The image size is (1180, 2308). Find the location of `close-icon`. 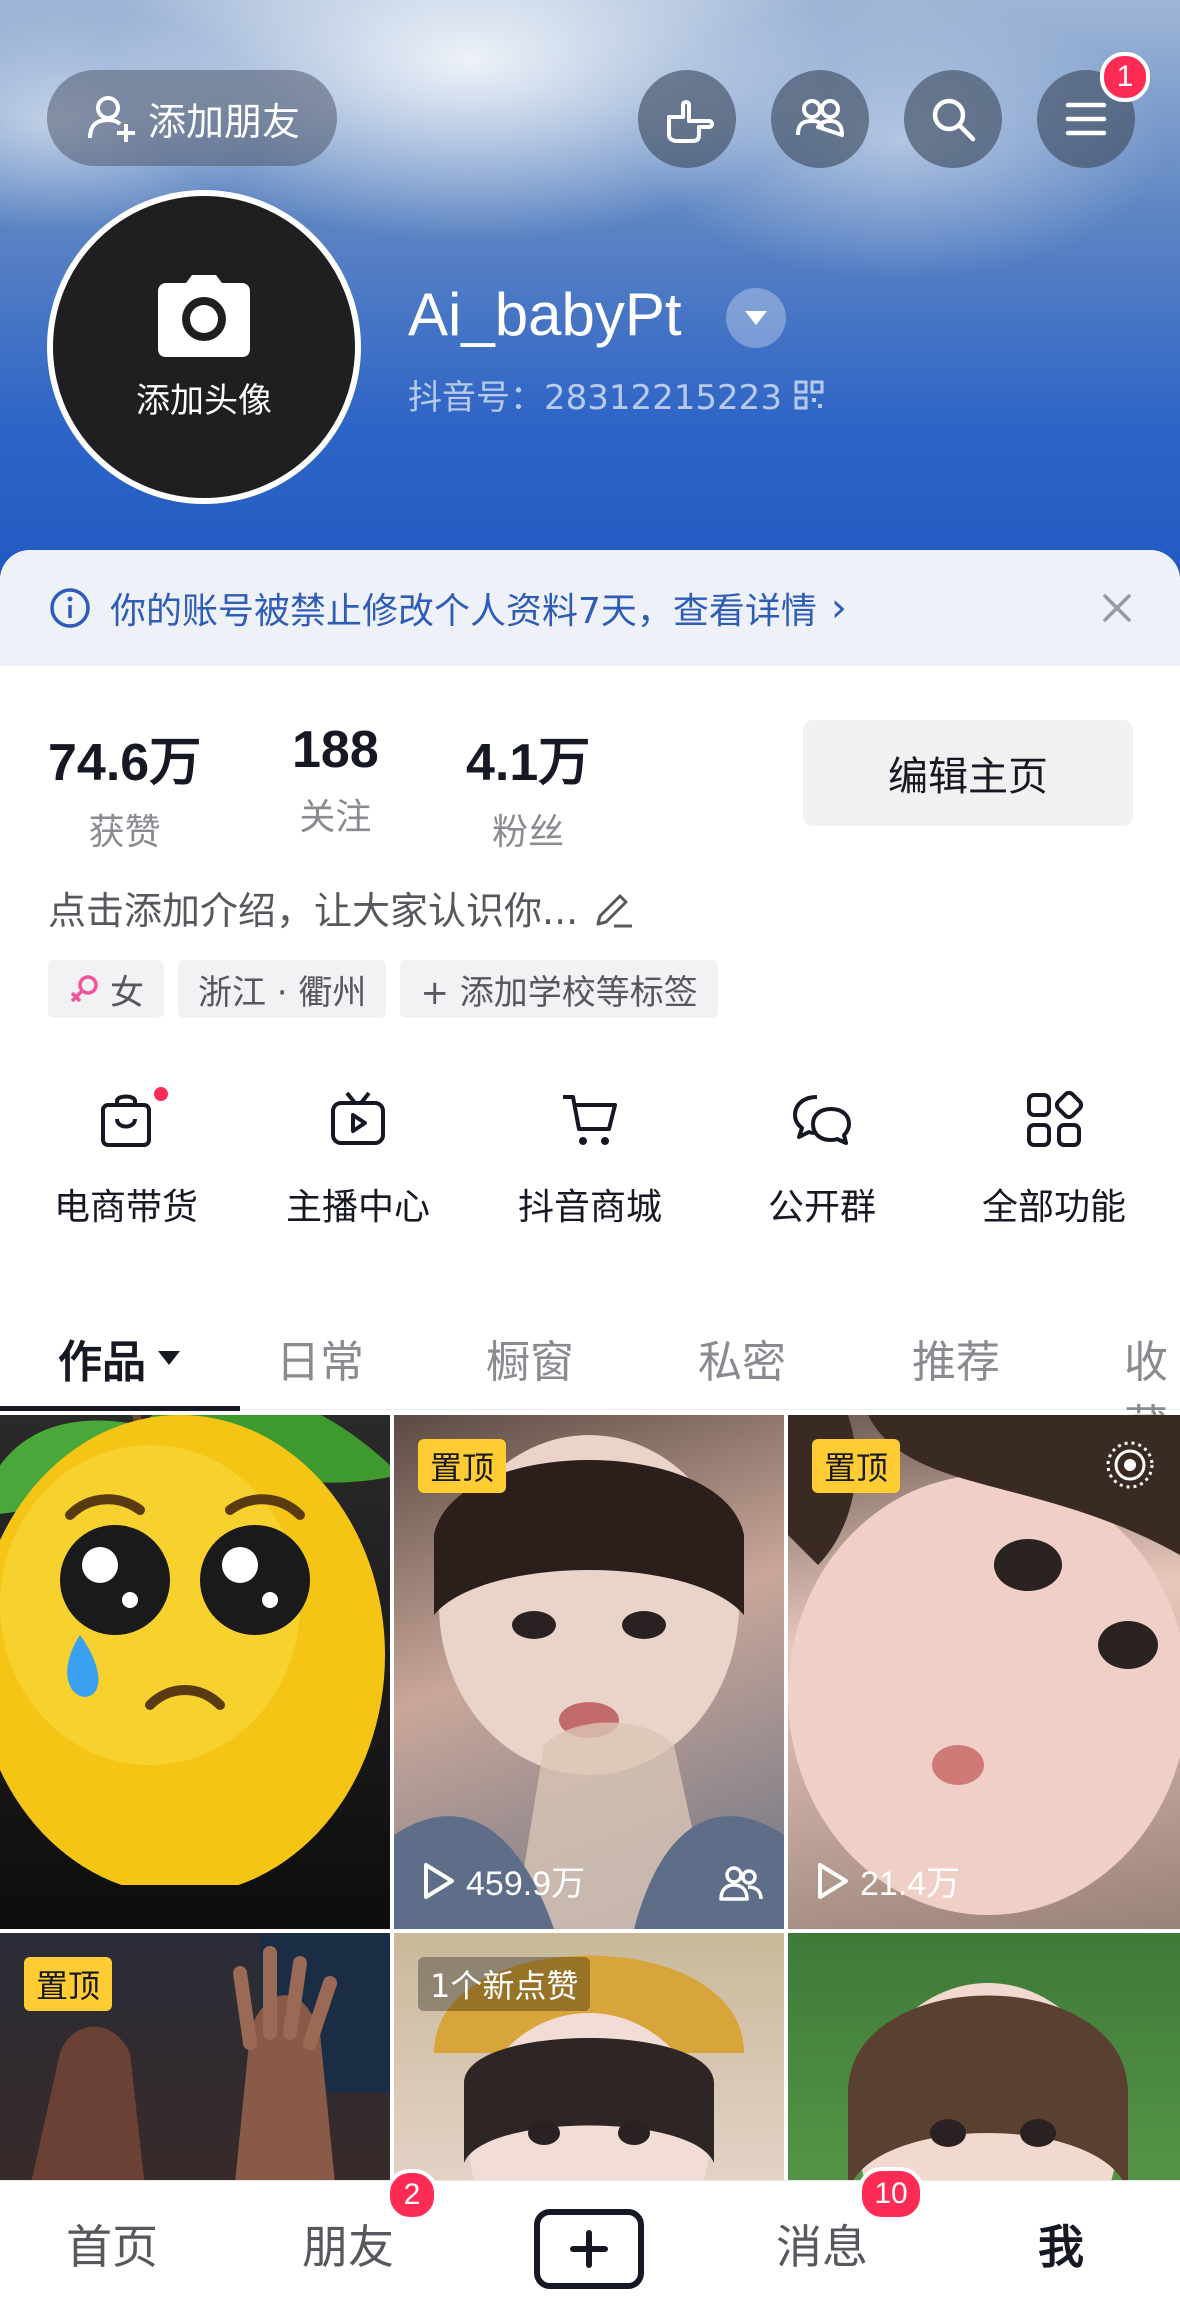

close-icon is located at coordinates (1117, 608).